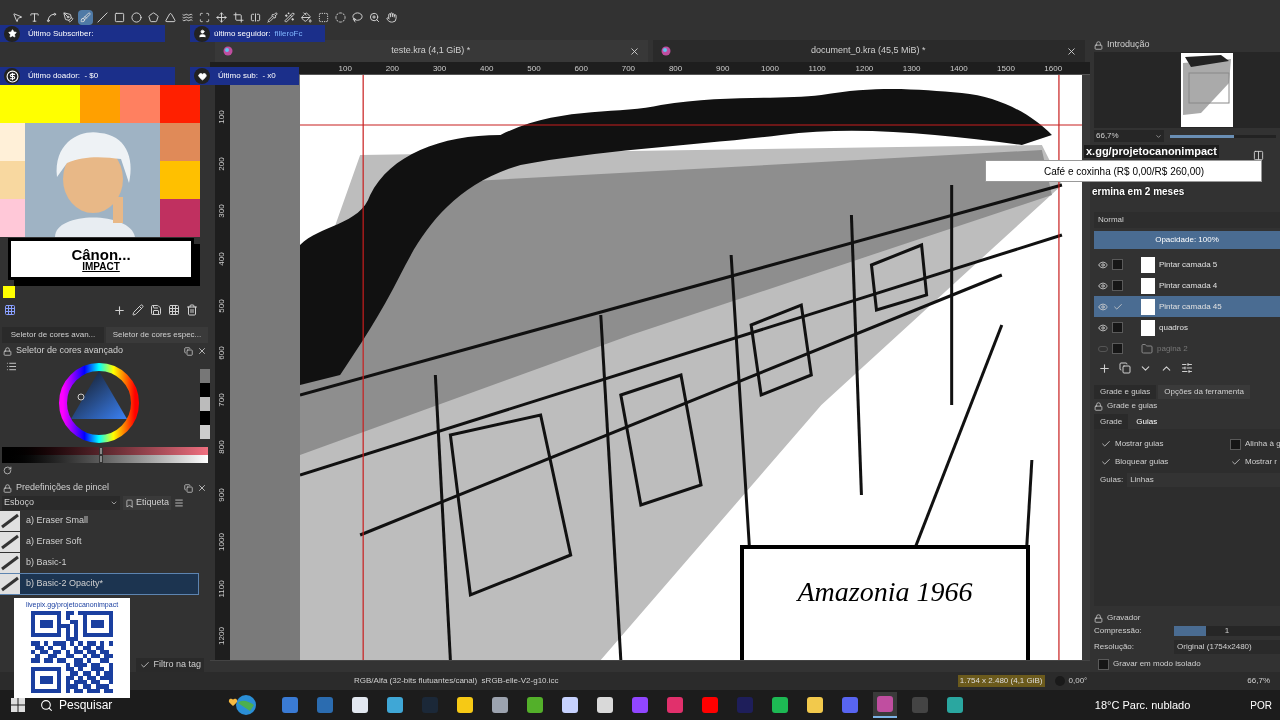 Image resolution: width=1280 pixels, height=720 pixels. Describe the element at coordinates (61, 503) in the screenshot. I see `tag-dropdown: Esboço` at that location.